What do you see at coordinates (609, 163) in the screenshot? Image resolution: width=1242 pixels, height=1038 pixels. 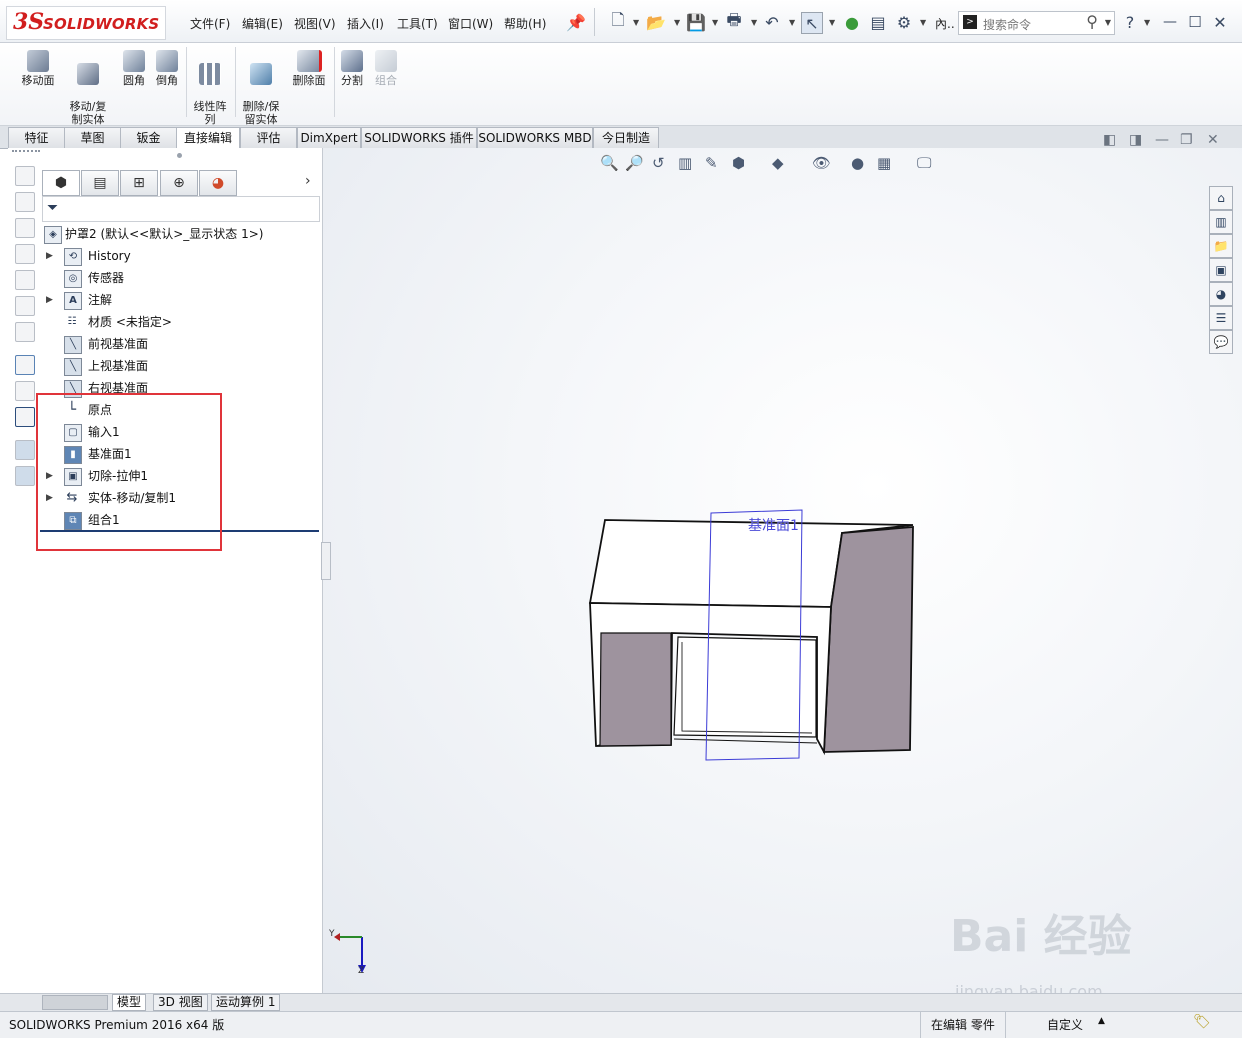 I see `zoom-to-fit-icon: 🔍` at bounding box center [609, 163].